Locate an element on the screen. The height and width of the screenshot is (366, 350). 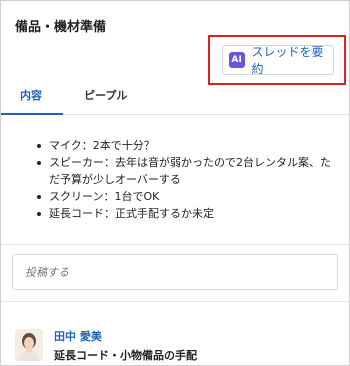
list-item: スピーカー：去年は音が弱かったので2台レンタル案、ただ予算が少しオーバーする is located at coordinates (187, 171).